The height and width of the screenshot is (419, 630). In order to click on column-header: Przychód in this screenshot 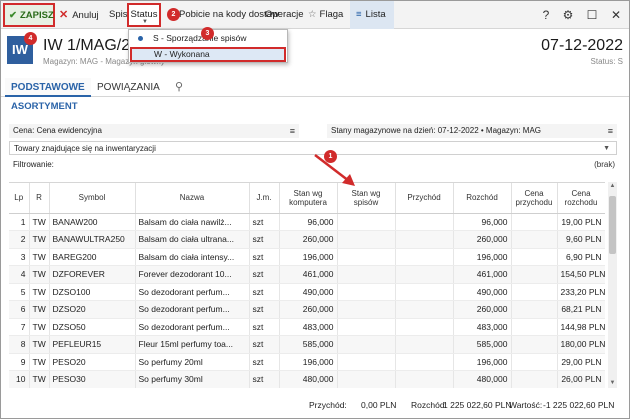, I will do `click(424, 198)`.